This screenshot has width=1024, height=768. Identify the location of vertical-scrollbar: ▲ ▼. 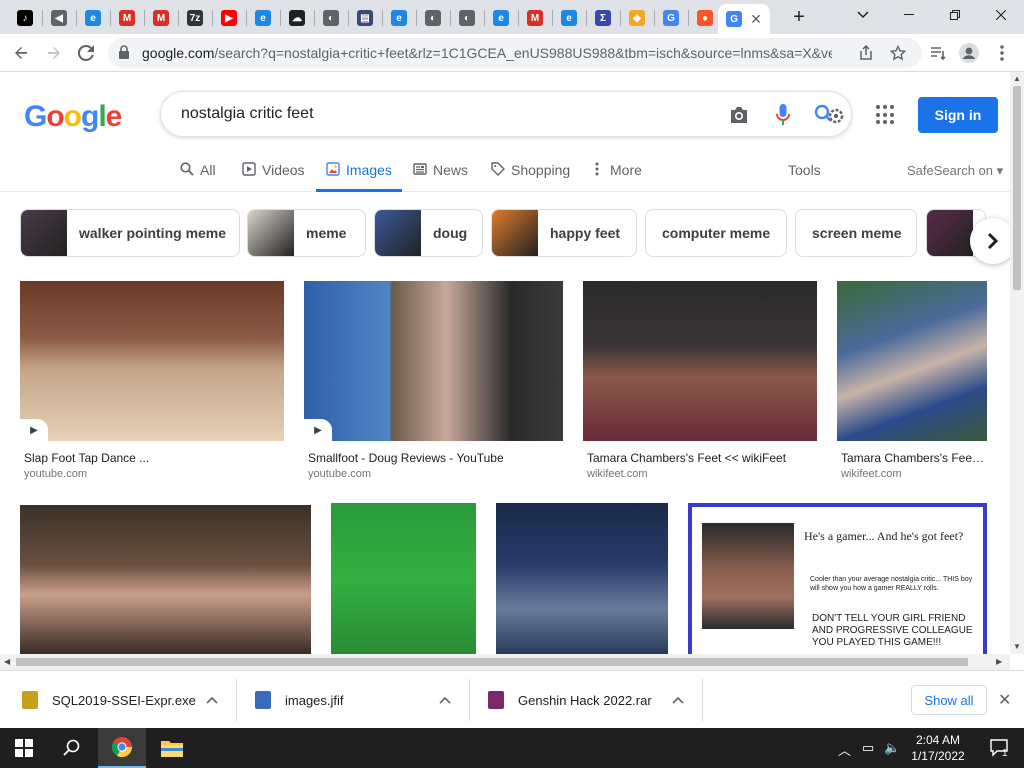
(1017, 363).